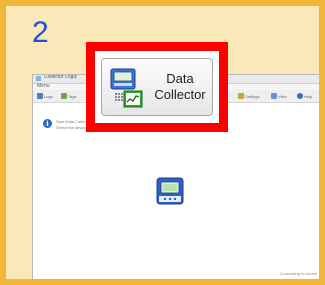  I want to click on folder-icon, so click(40, 96).